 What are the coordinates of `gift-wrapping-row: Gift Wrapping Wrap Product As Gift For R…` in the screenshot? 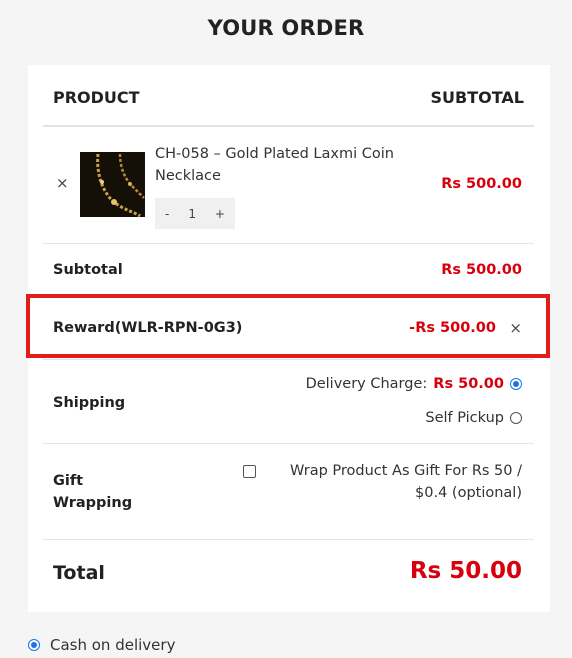 It's located at (288, 492).